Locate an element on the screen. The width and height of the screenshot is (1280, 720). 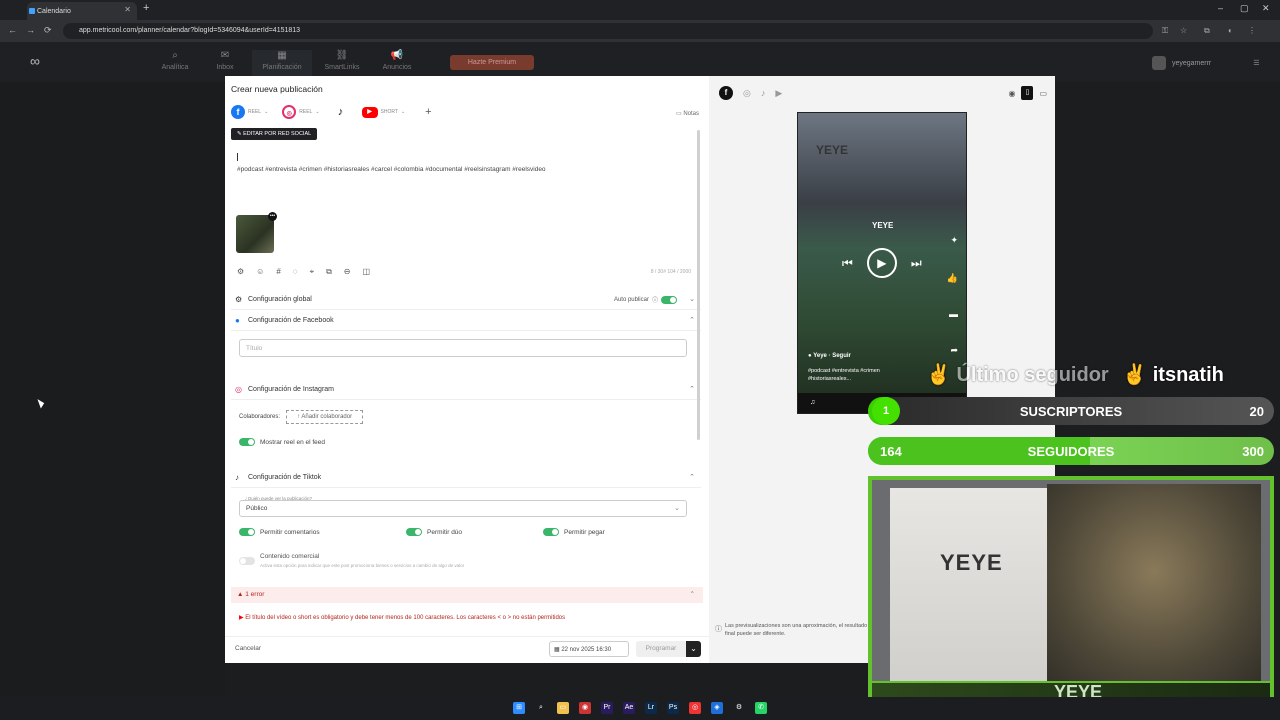
calendar-icon: ▦ is located at coordinates (557, 650).